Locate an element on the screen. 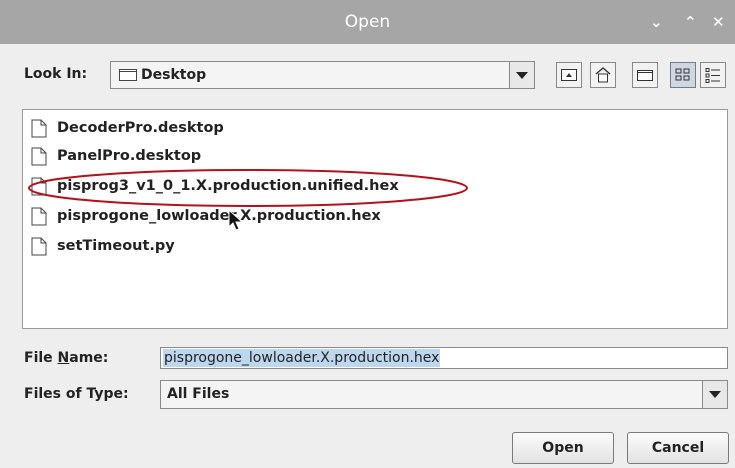  close-icon: ✕ is located at coordinates (718, 22).